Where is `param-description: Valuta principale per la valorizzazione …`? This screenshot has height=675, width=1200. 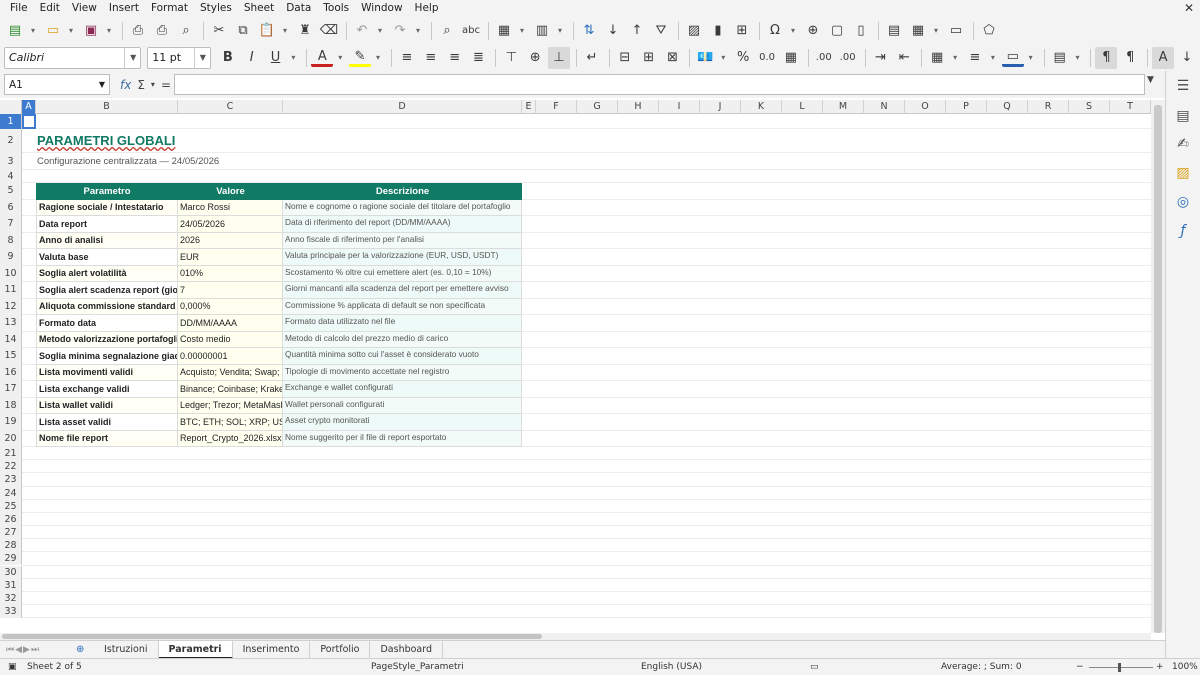
param-description: Valuta principale per la valorizzazione … is located at coordinates (402, 257).